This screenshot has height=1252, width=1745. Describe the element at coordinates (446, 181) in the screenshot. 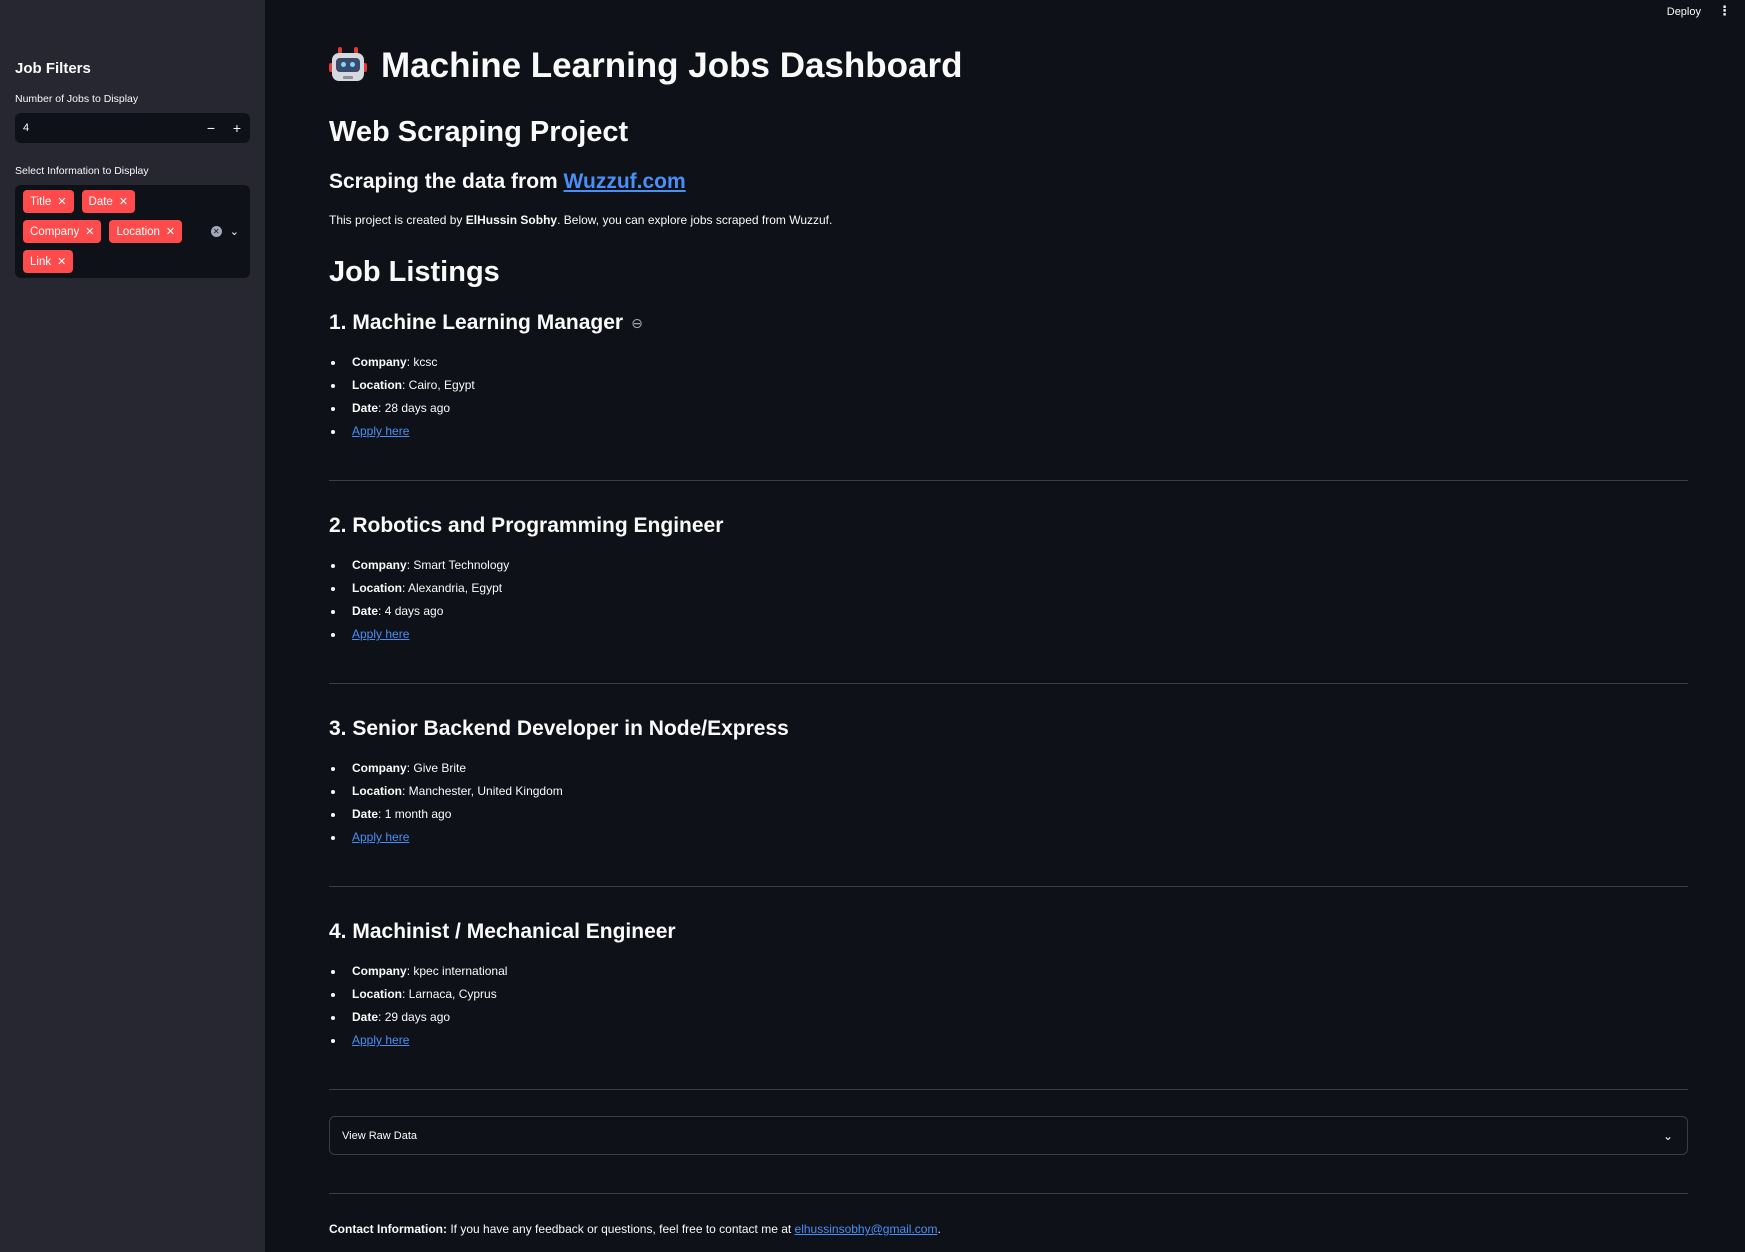

I see `scraping-prefix: Scraping the data from` at that location.